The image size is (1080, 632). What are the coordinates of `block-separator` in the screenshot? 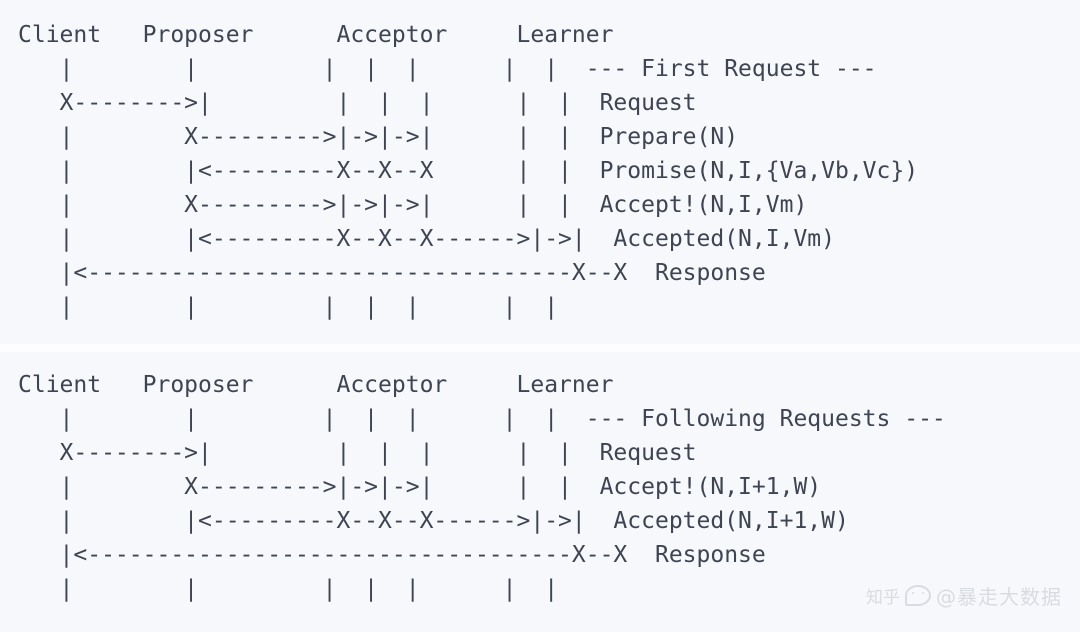 It's located at (540, 348).